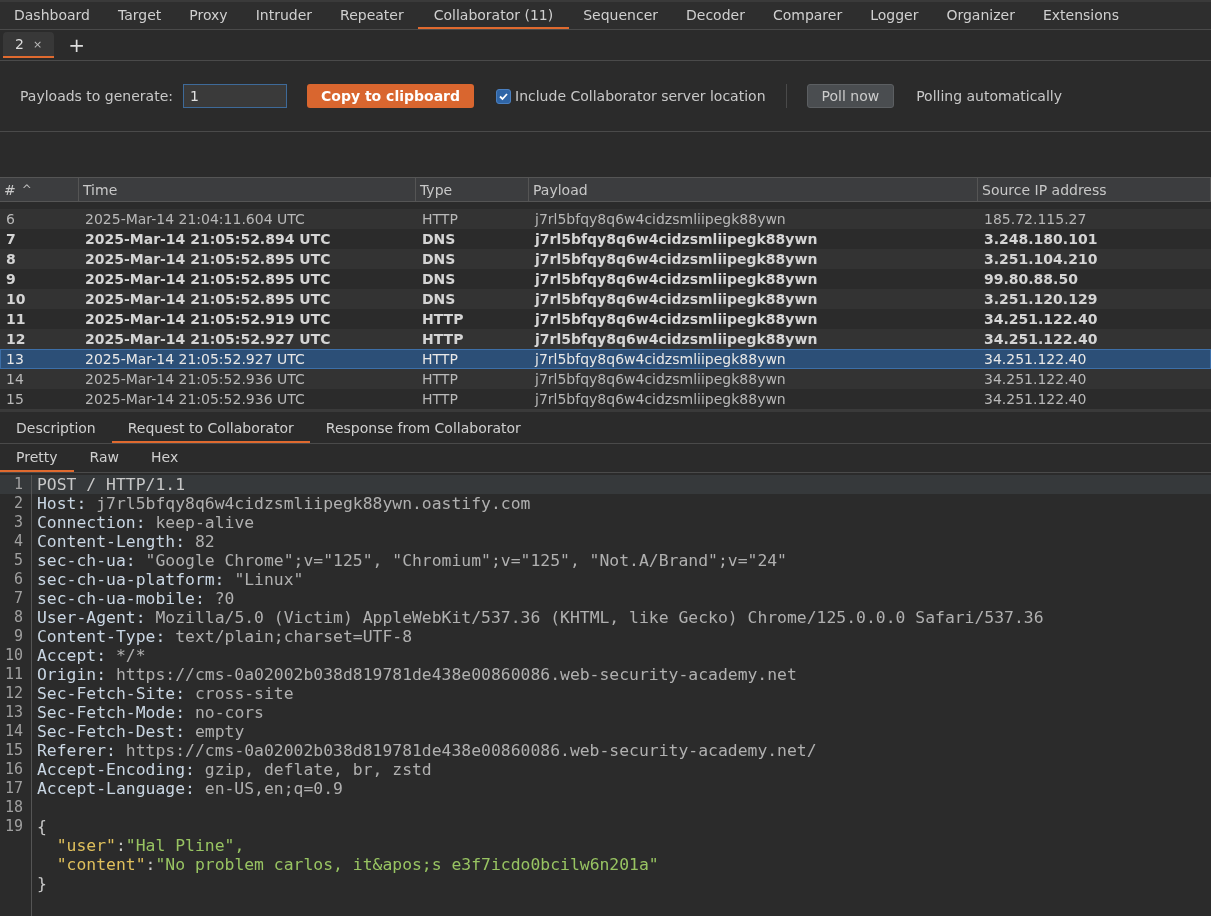 The image size is (1211, 916). I want to click on interaction-row: 13 2025-Mar-14 21:05:52.927 UTC HTTP j7rl5bfqy8q6w4cidzsmliipegk88ywn 34.251.122.40, so click(605, 359).